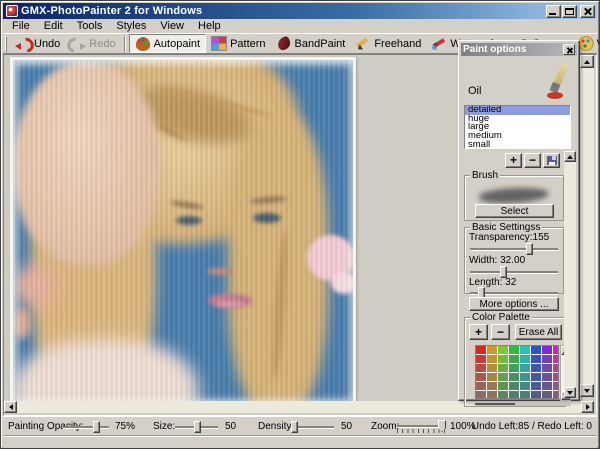 Image resolution: width=600 pixels, height=449 pixels. Describe the element at coordinates (587, 61) in the screenshot. I see `scroll-up-button` at that location.